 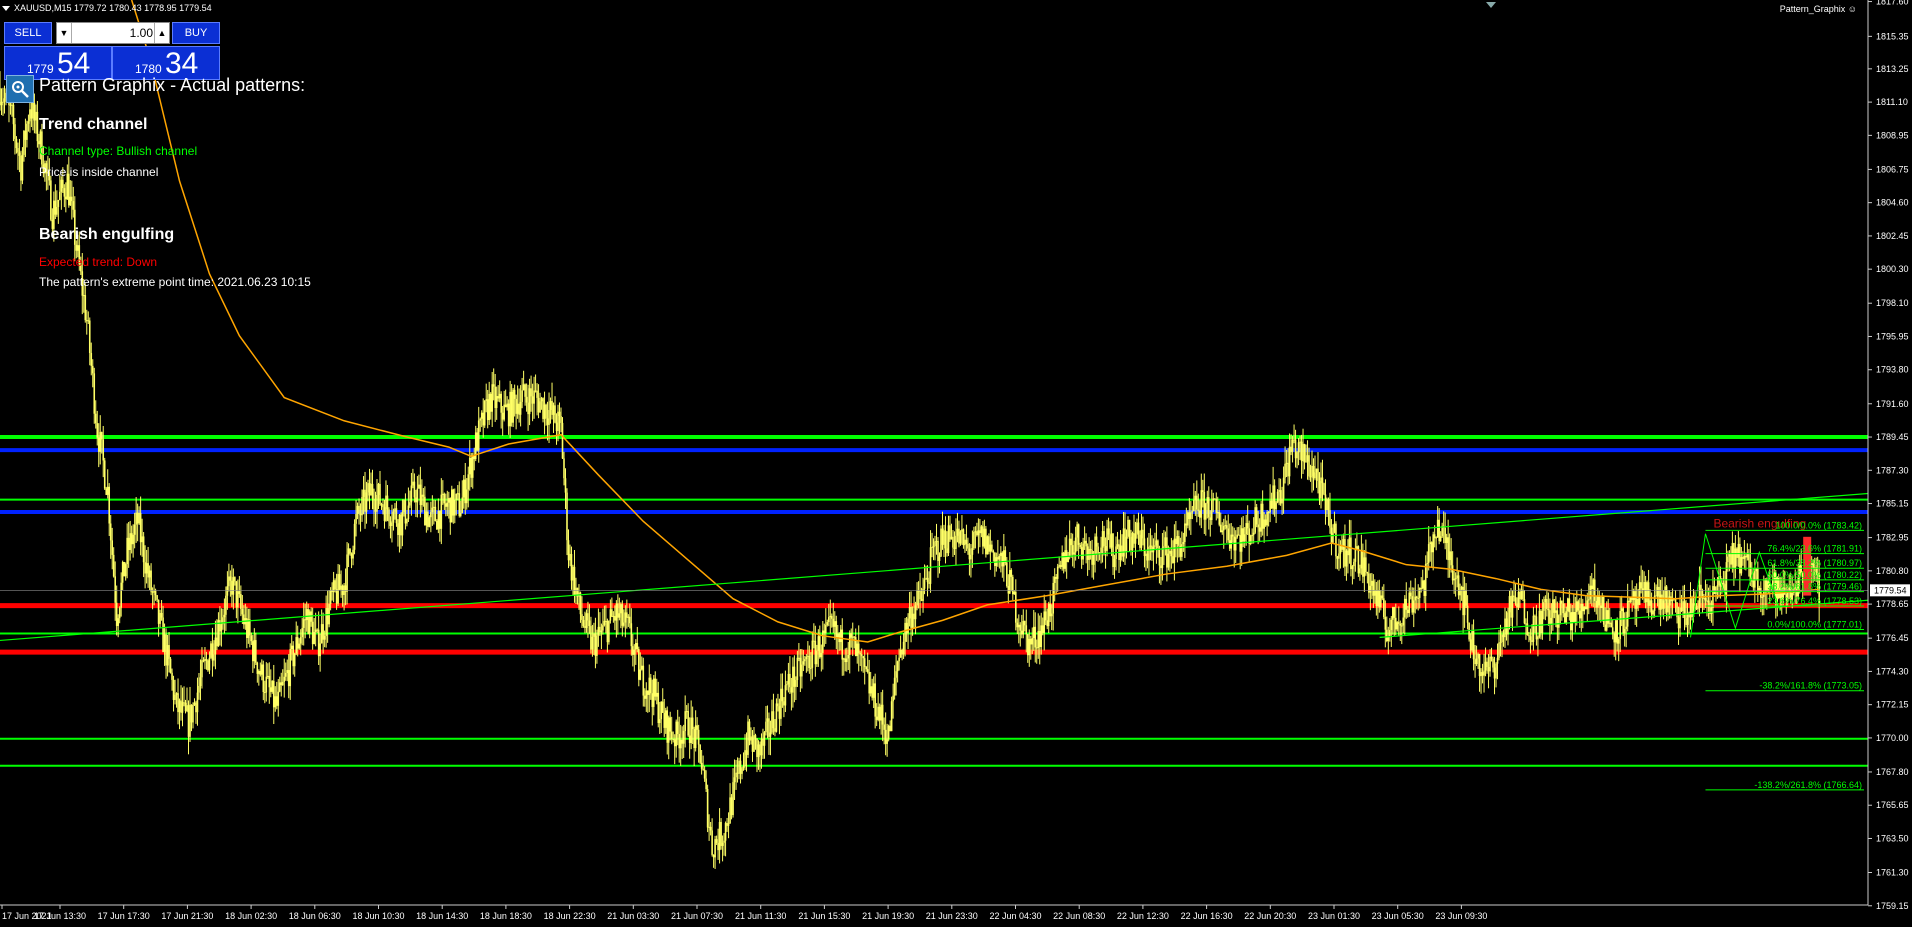 I want to click on price-tick-label: 1811.10, so click(x=1892, y=102).